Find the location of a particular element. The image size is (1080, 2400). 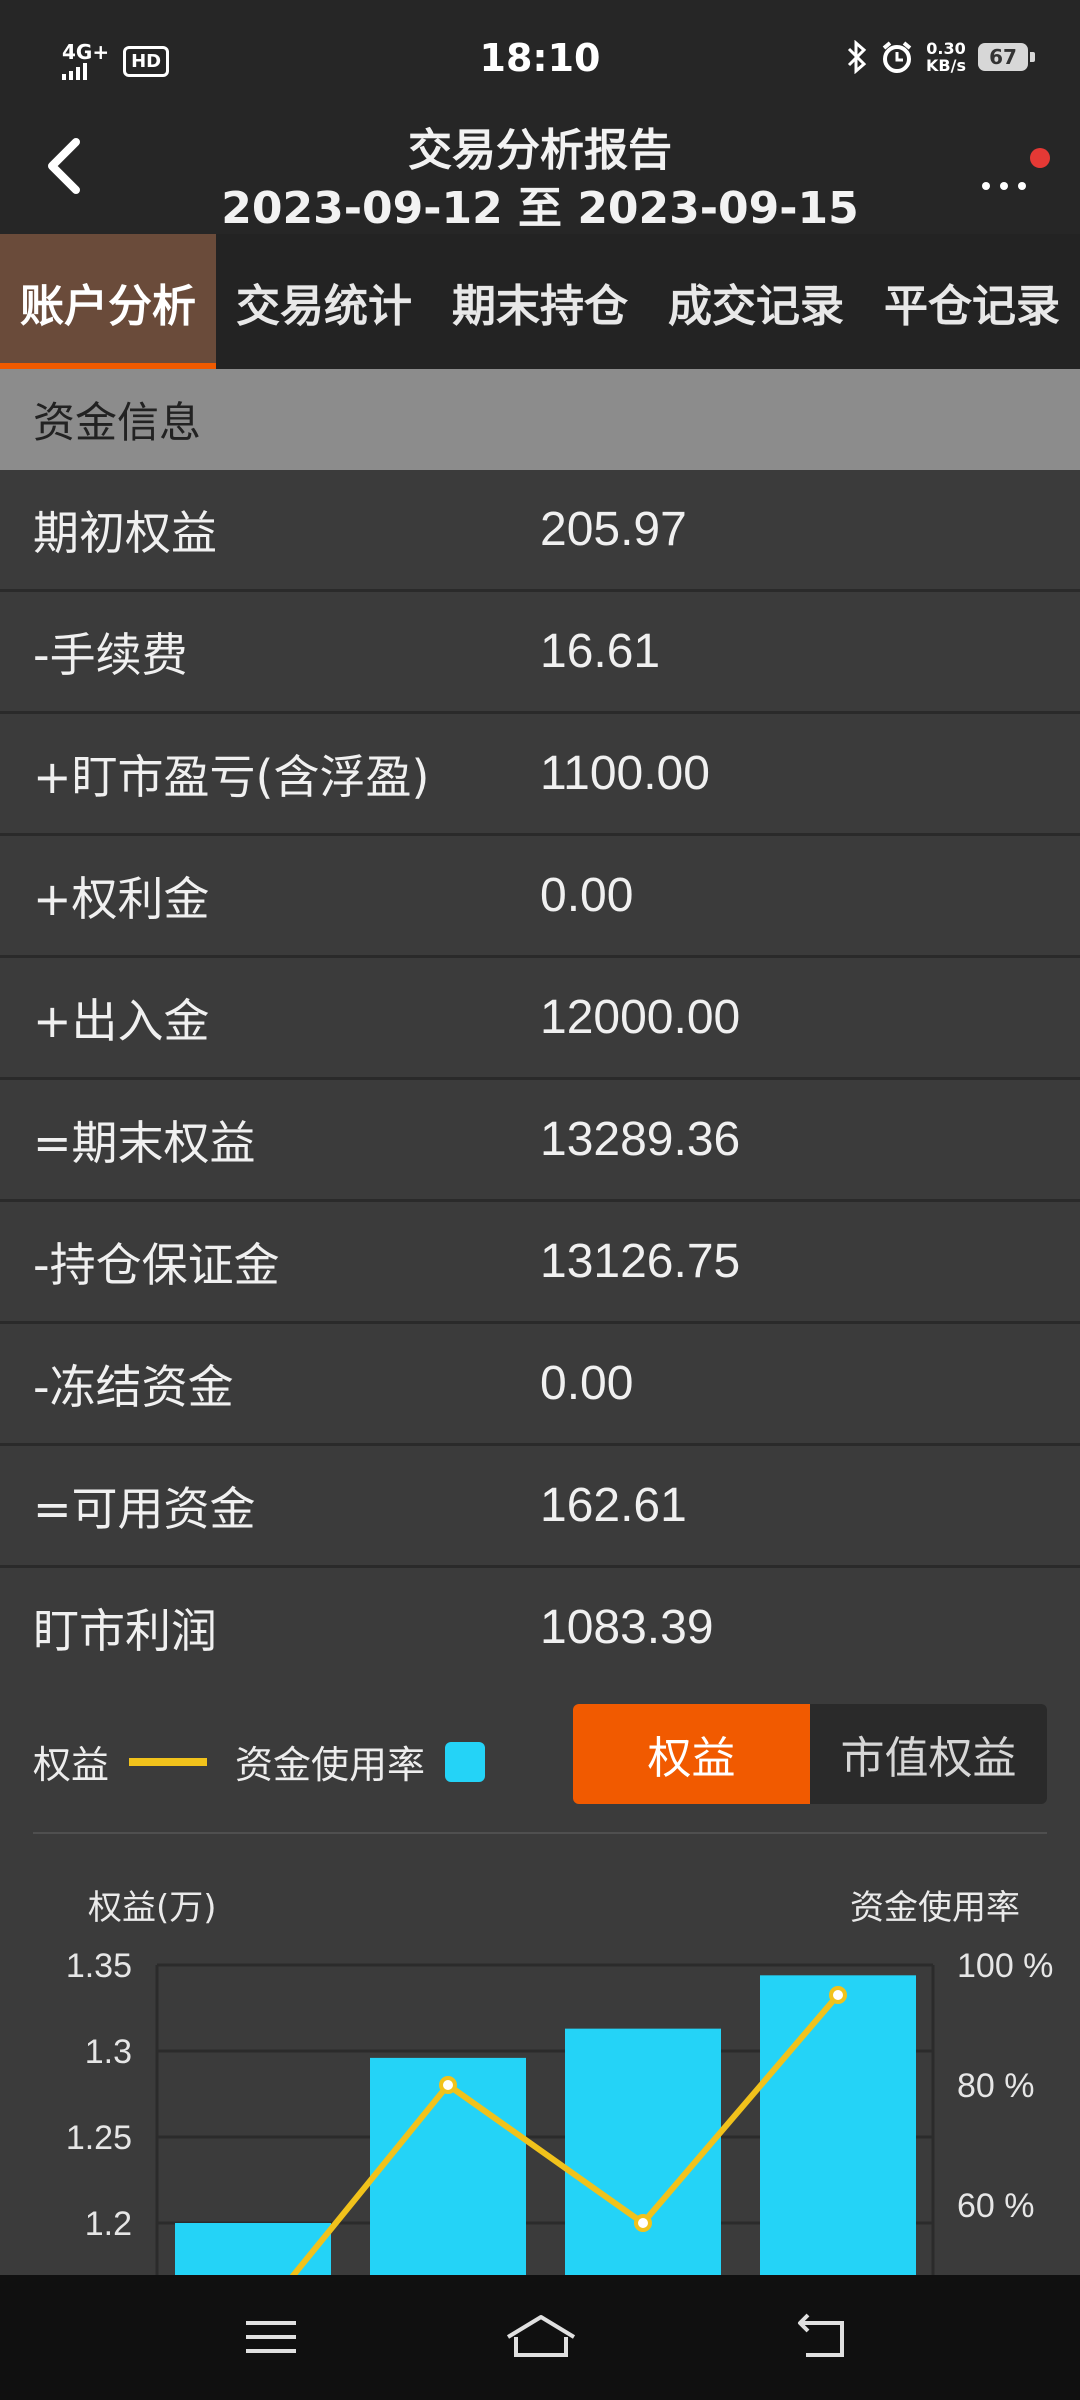

row-value: 1083.39 is located at coordinates (627, 1627).